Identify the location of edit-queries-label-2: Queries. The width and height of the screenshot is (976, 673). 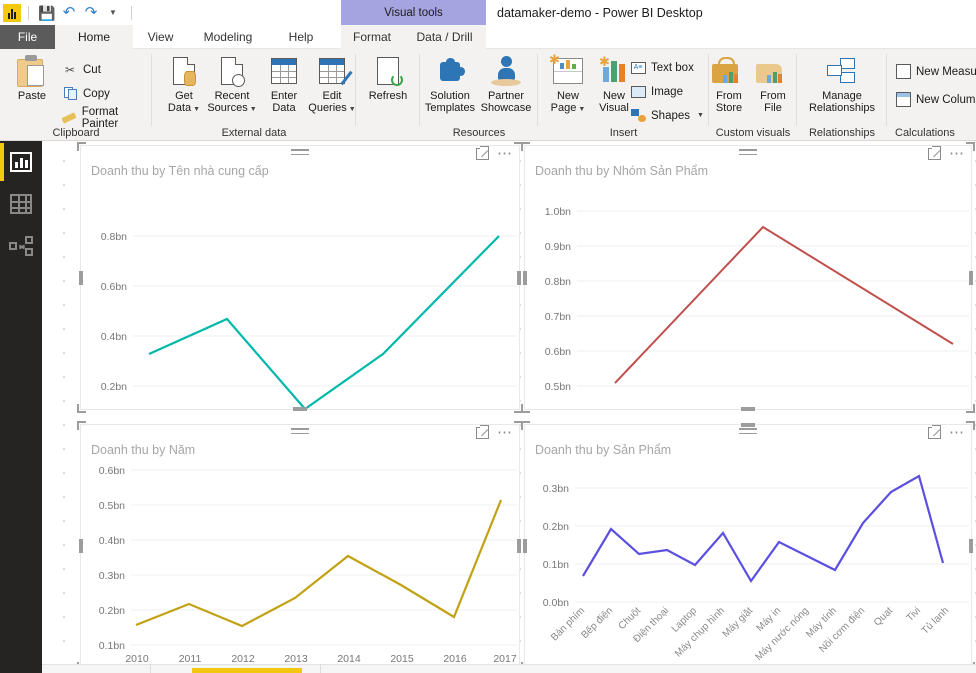
(327, 108).